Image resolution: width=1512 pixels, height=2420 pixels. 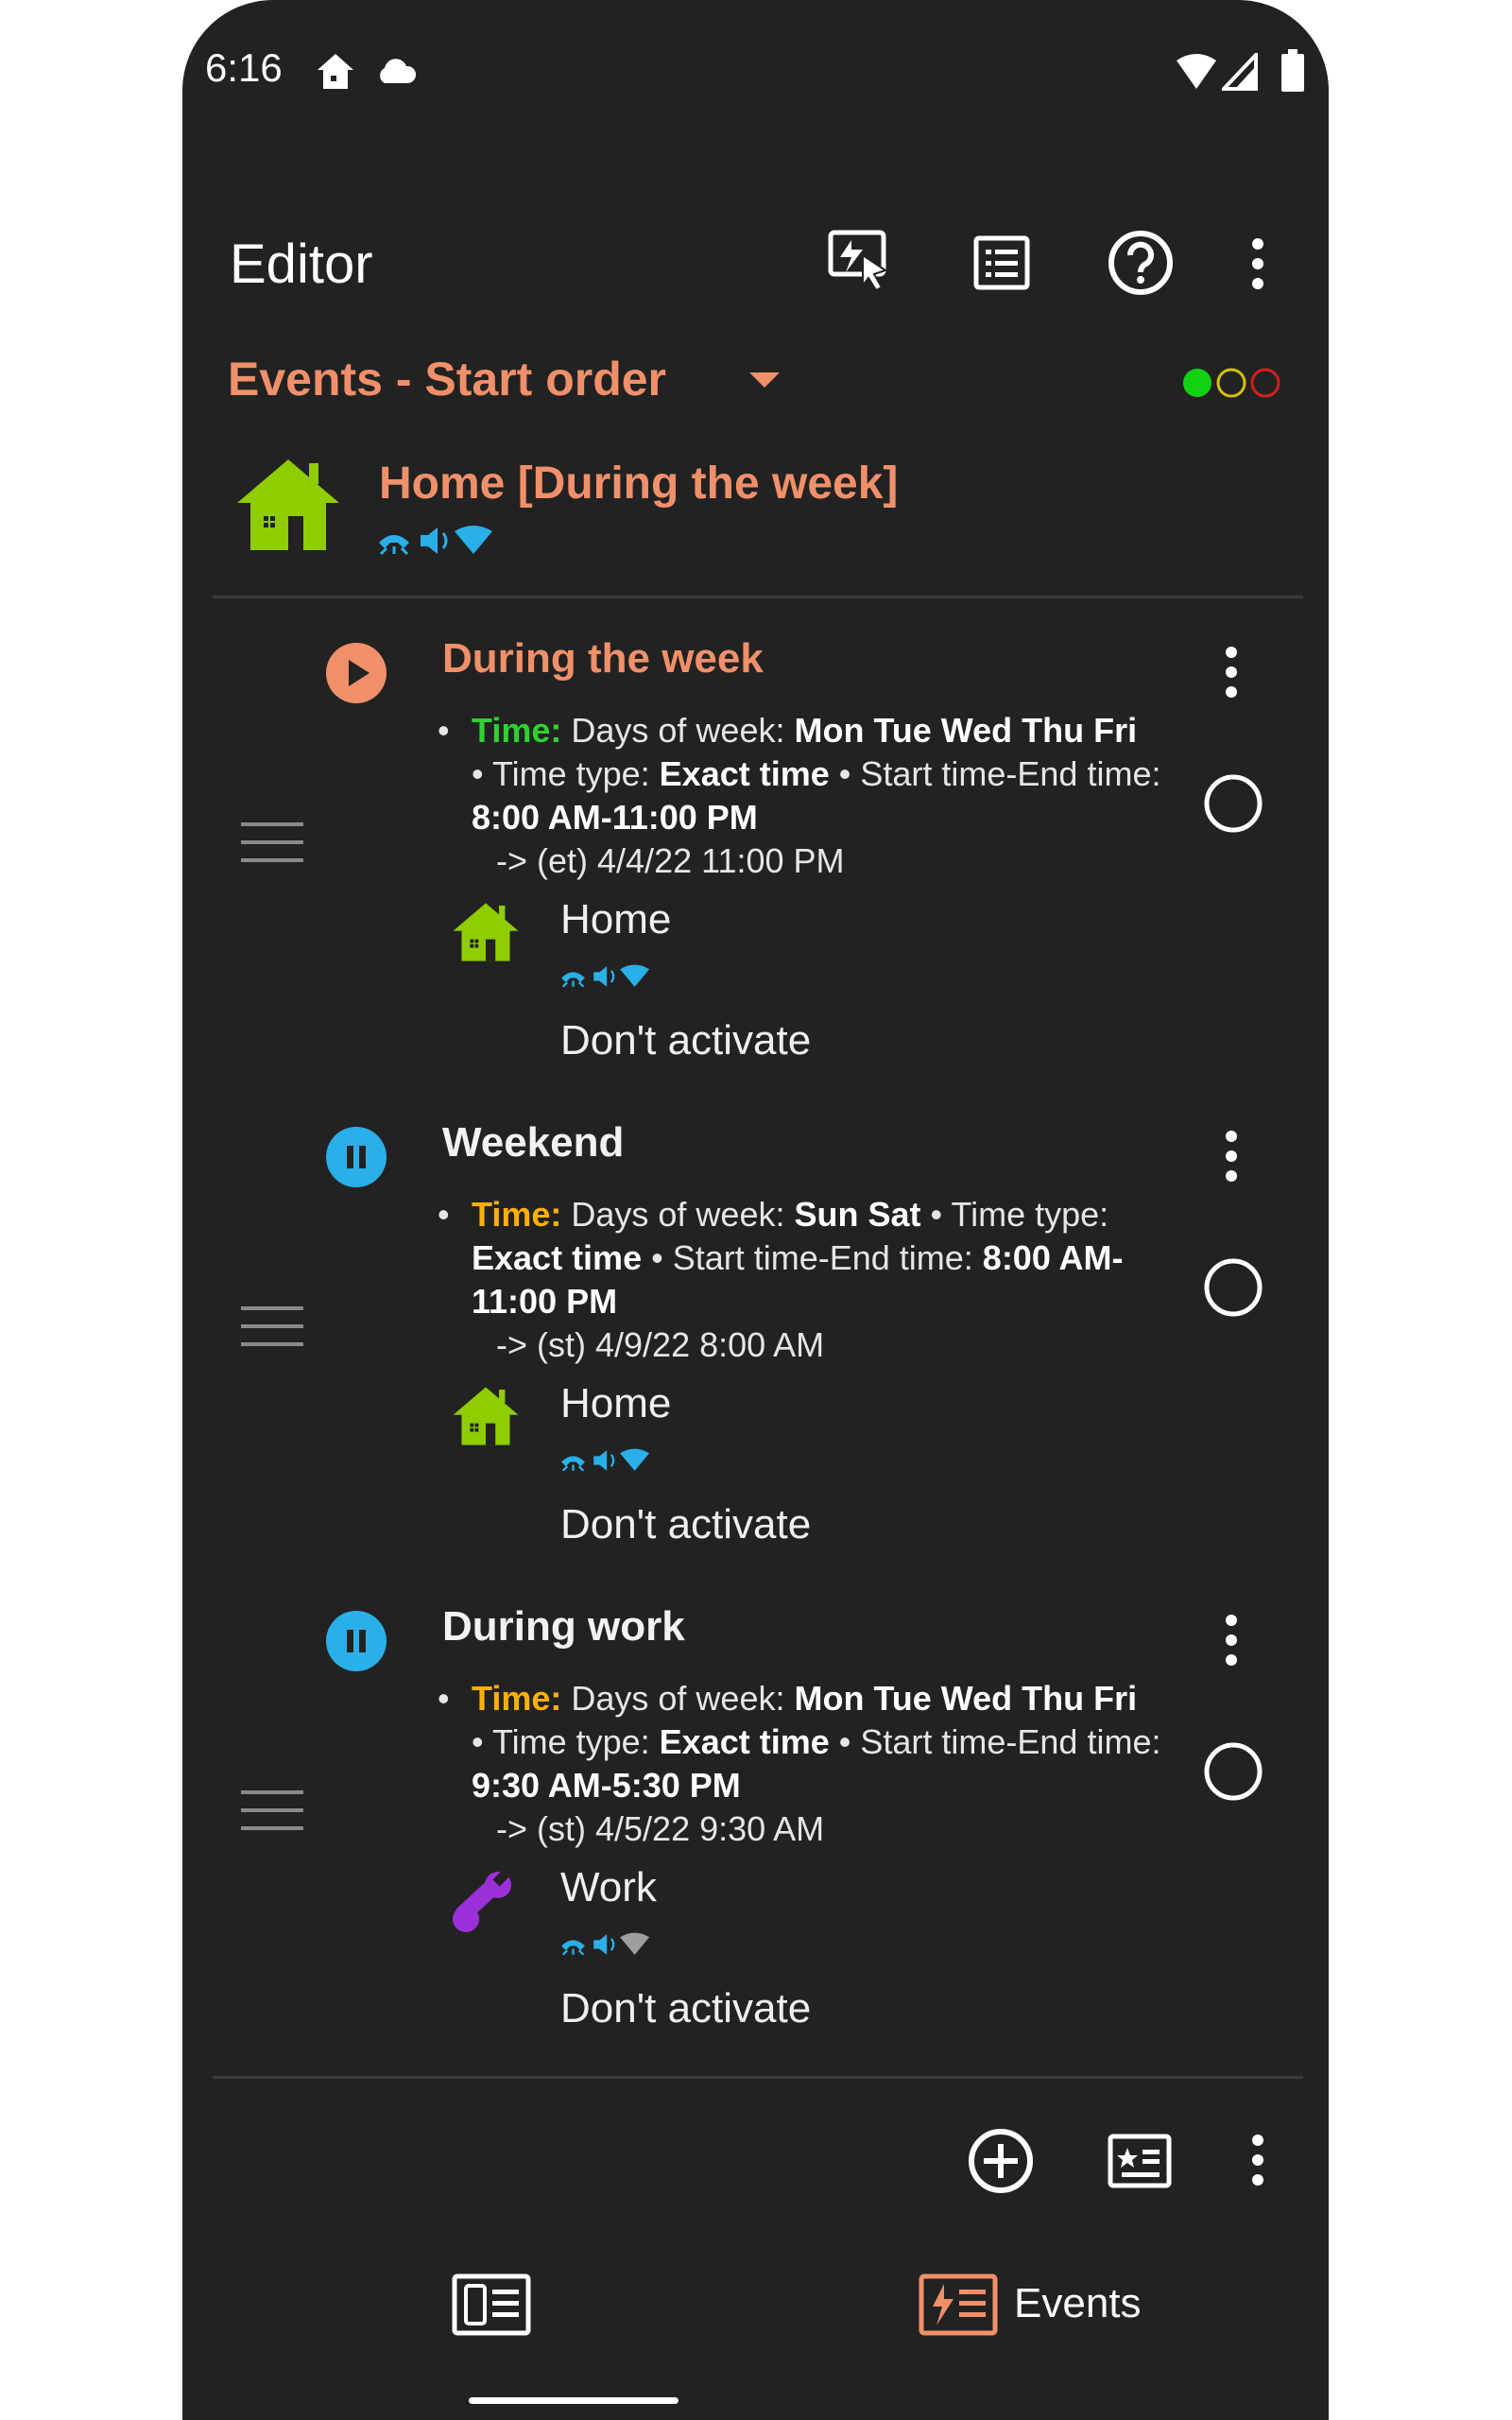 What do you see at coordinates (660, 1829) in the screenshot?
I see `next-time: -> (st) 4/5/22 9:30 AM` at bounding box center [660, 1829].